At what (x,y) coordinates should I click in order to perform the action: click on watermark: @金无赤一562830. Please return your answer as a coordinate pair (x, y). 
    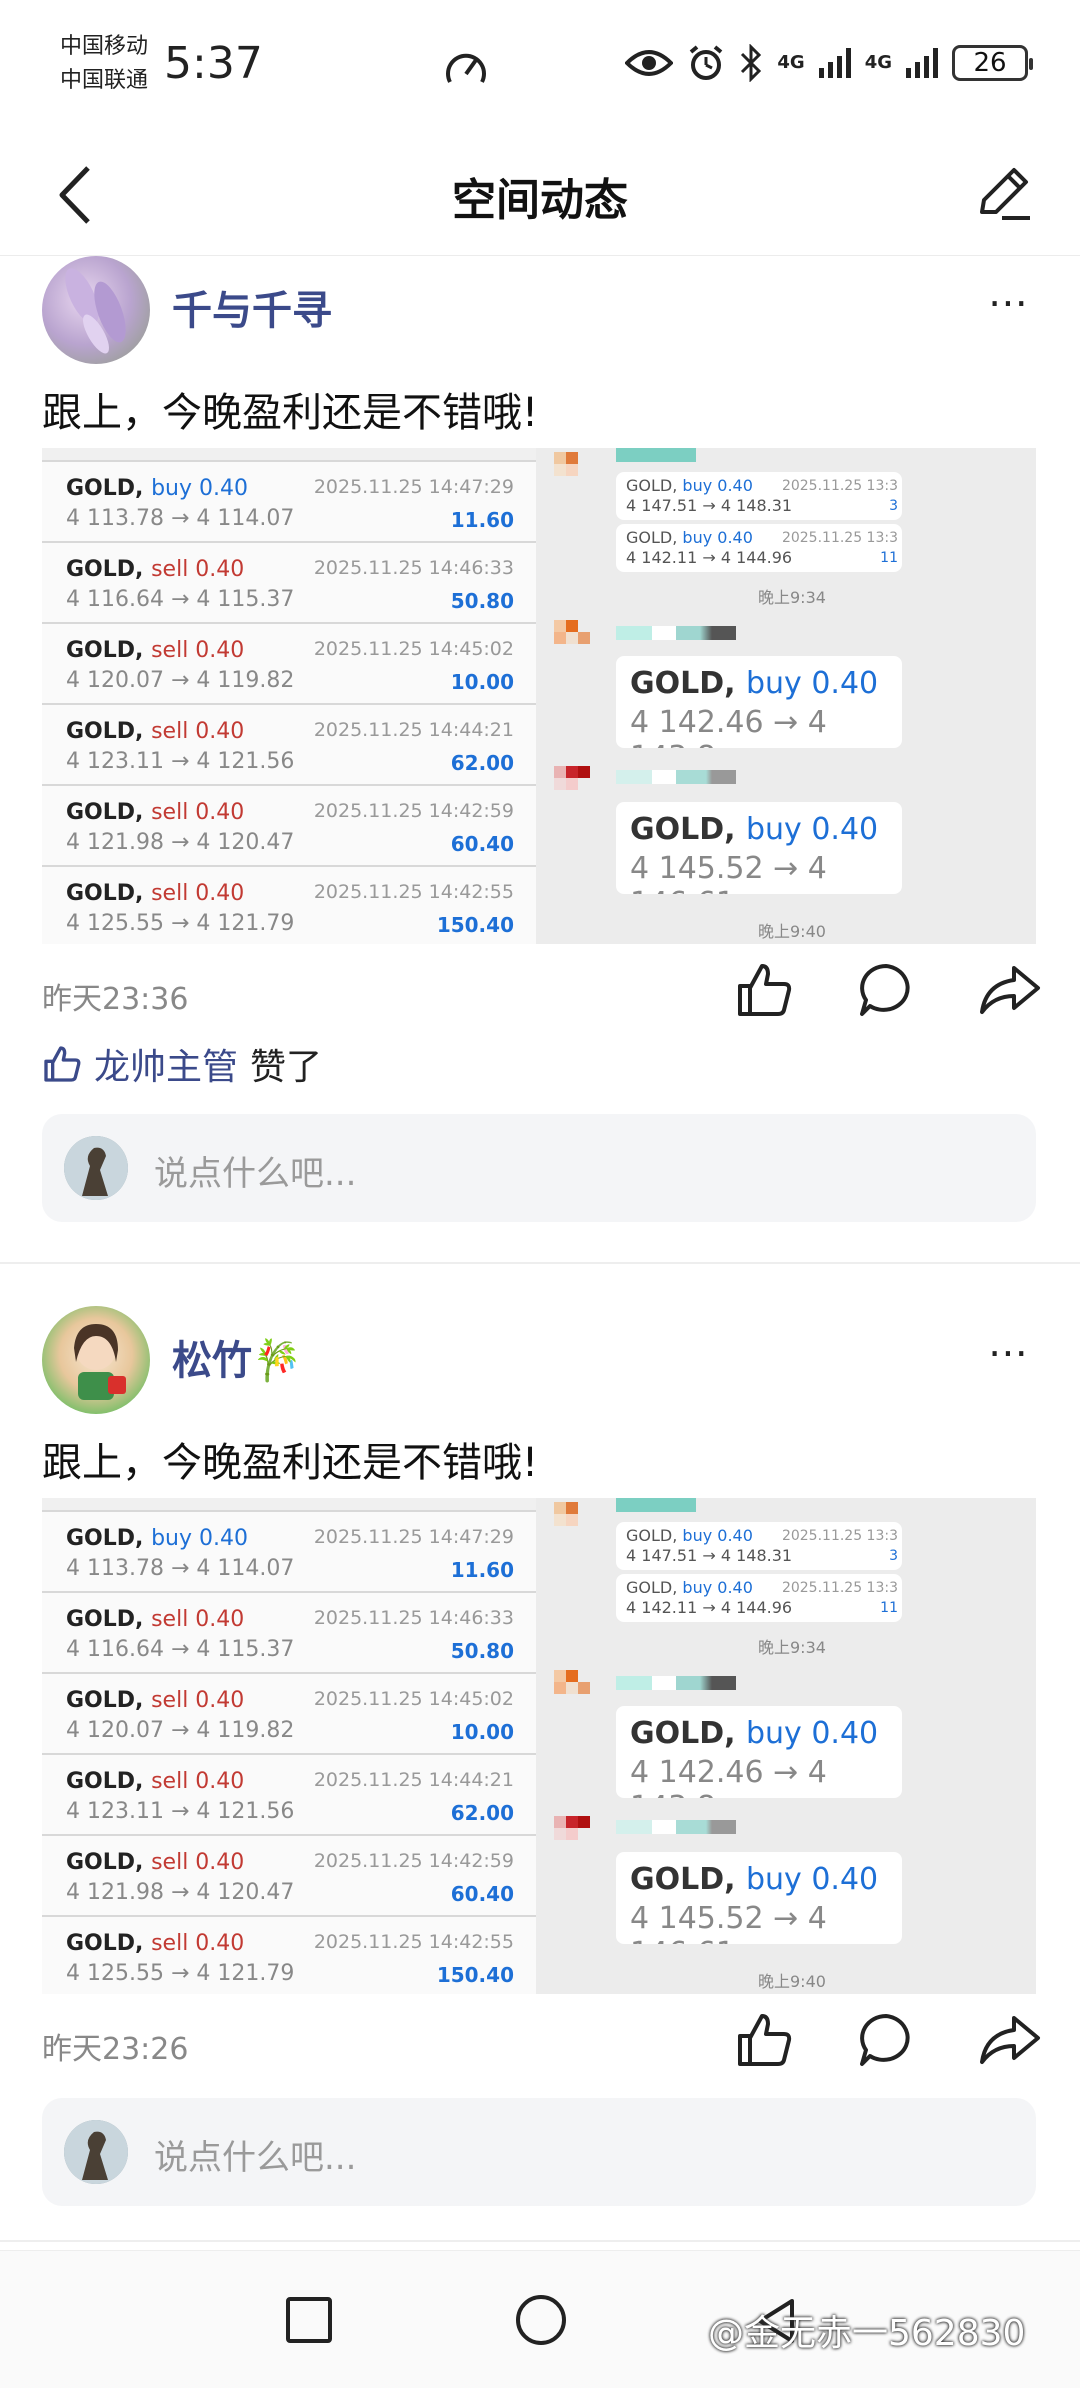
    Looking at the image, I should click on (867, 2333).